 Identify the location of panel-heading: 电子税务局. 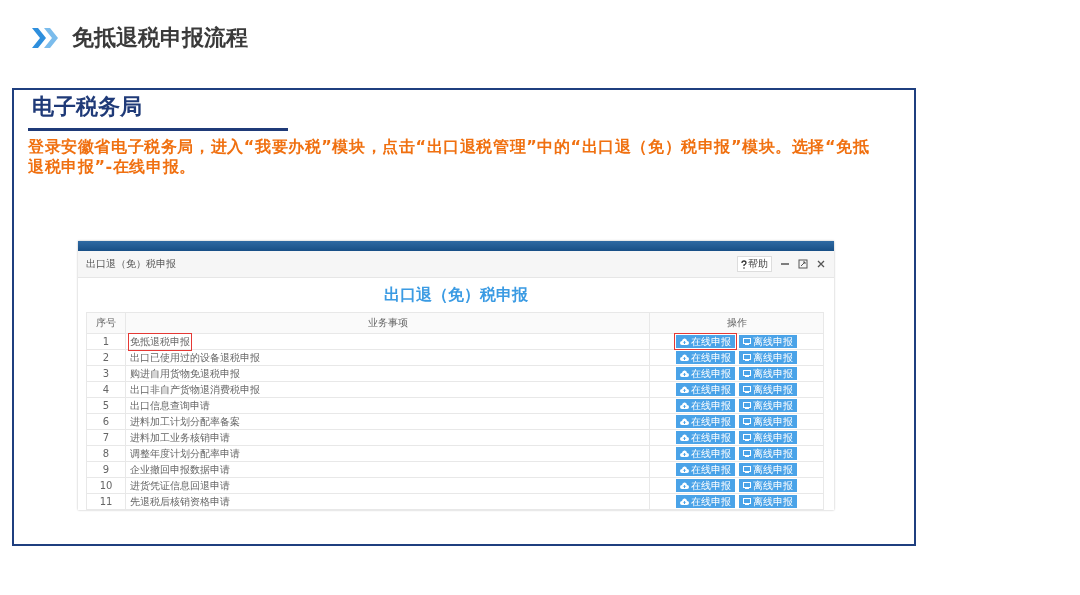
(87, 107).